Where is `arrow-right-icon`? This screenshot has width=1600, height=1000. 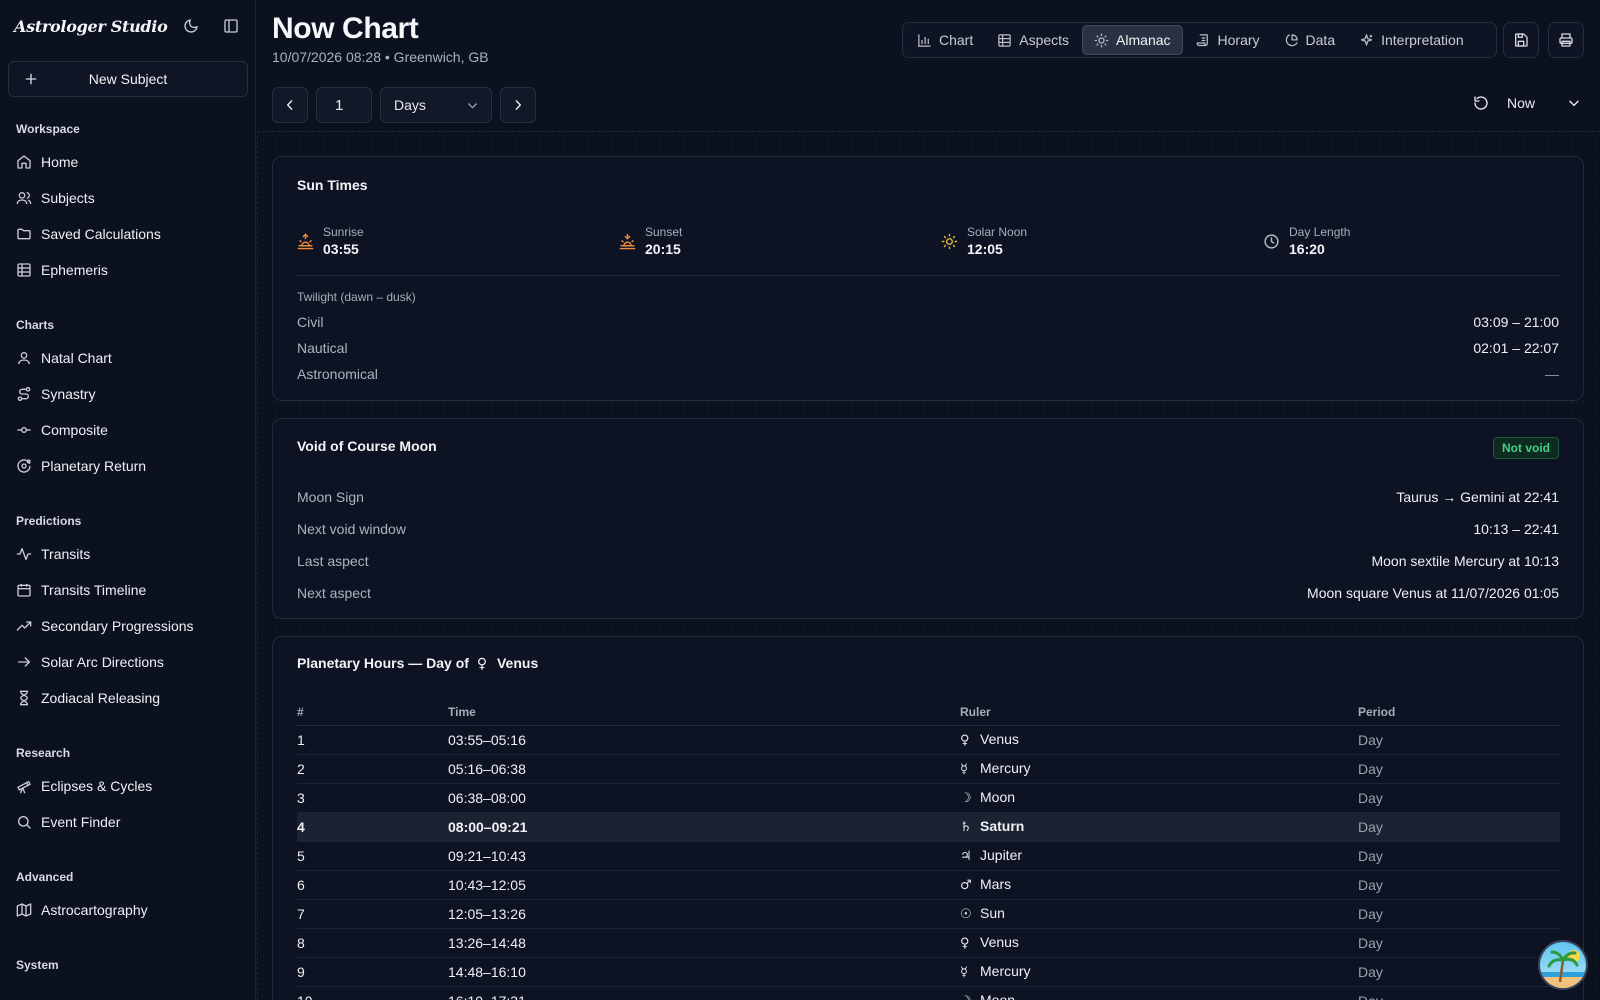 arrow-right-icon is located at coordinates (24, 662).